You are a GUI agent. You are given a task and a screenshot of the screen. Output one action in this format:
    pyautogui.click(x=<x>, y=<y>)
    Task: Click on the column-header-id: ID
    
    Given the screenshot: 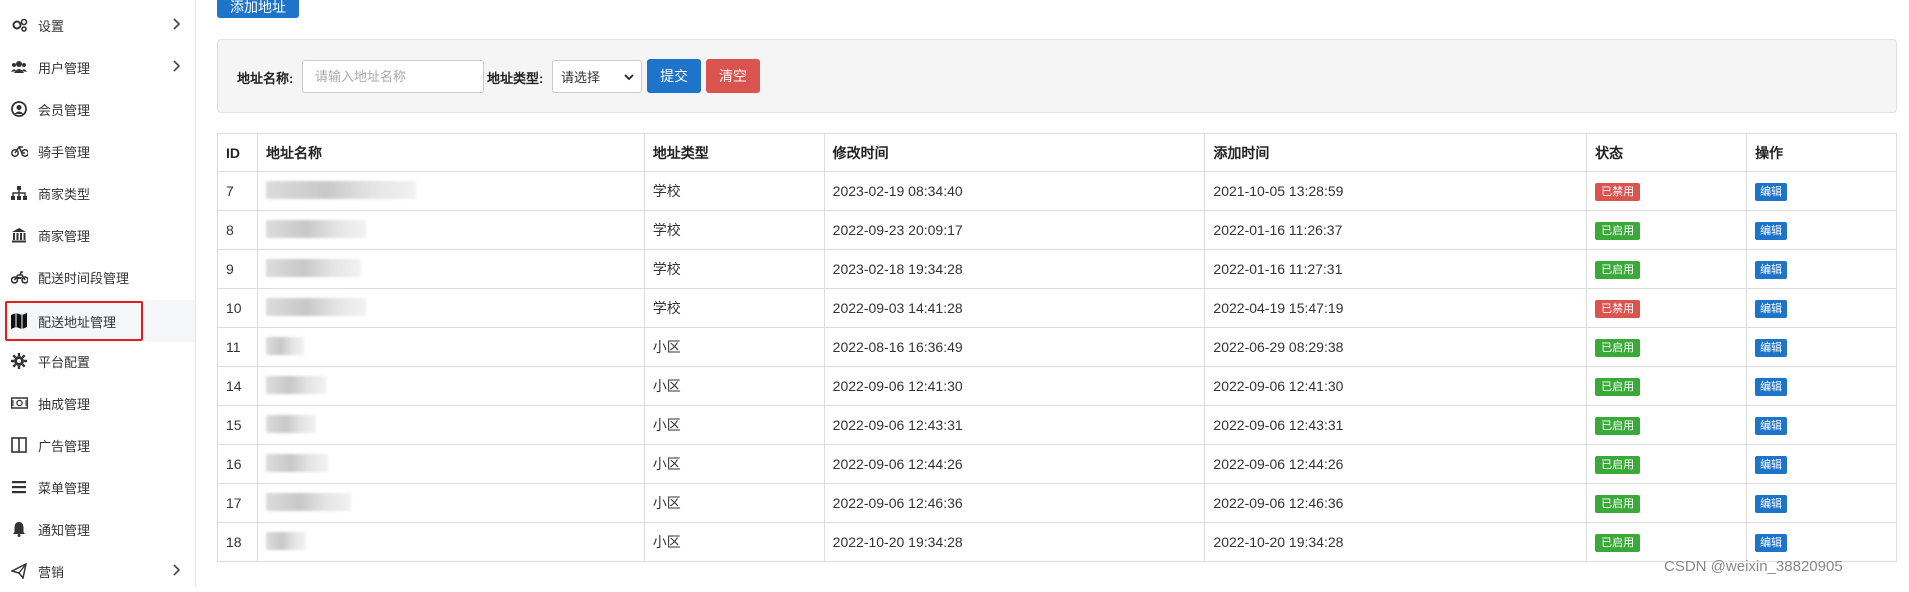 What is the action you would take?
    pyautogui.click(x=237, y=152)
    